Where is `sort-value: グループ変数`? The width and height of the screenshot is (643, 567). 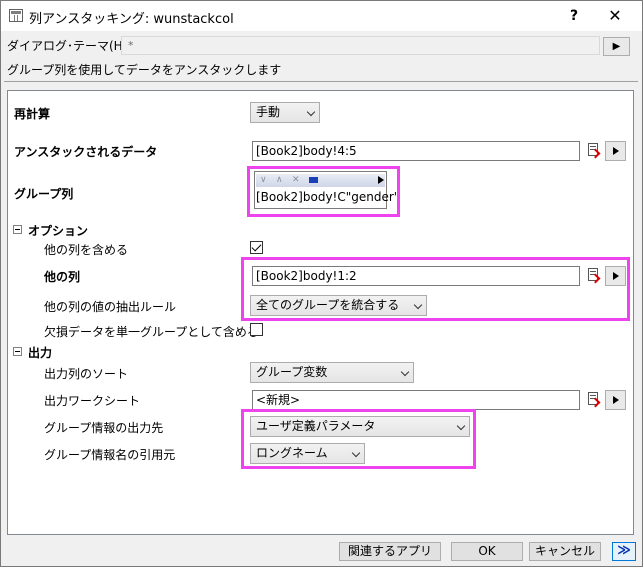
sort-value: グループ変数 is located at coordinates (292, 372).